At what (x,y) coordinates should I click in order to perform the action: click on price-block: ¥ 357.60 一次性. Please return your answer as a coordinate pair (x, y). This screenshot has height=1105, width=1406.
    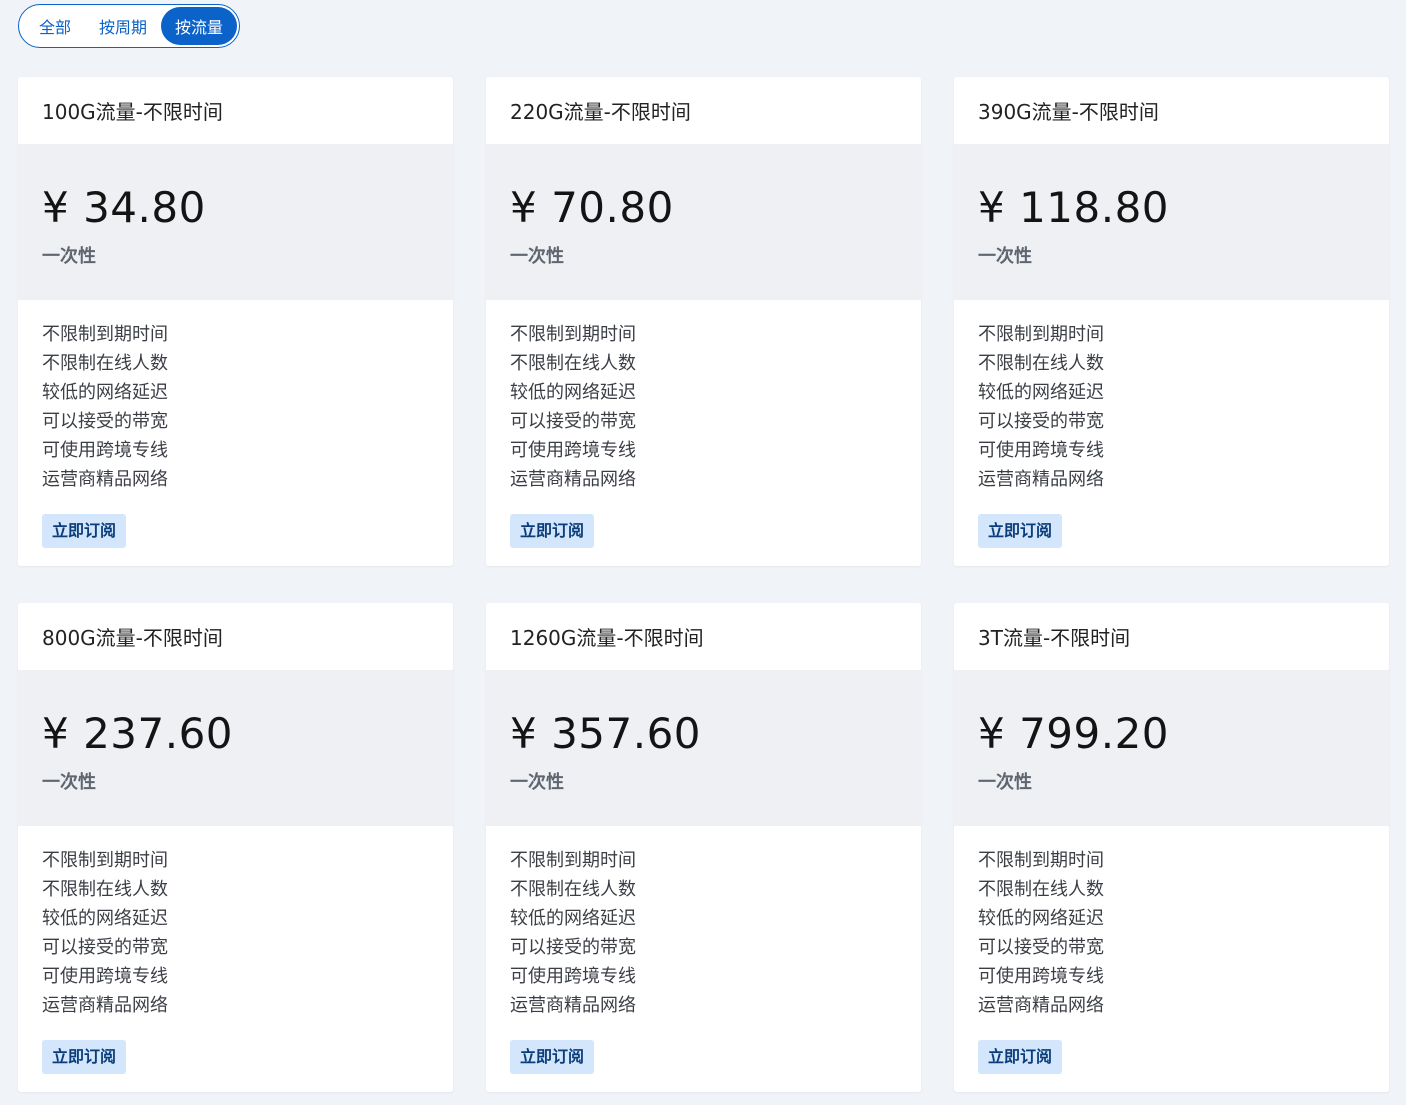
    Looking at the image, I should click on (703, 748).